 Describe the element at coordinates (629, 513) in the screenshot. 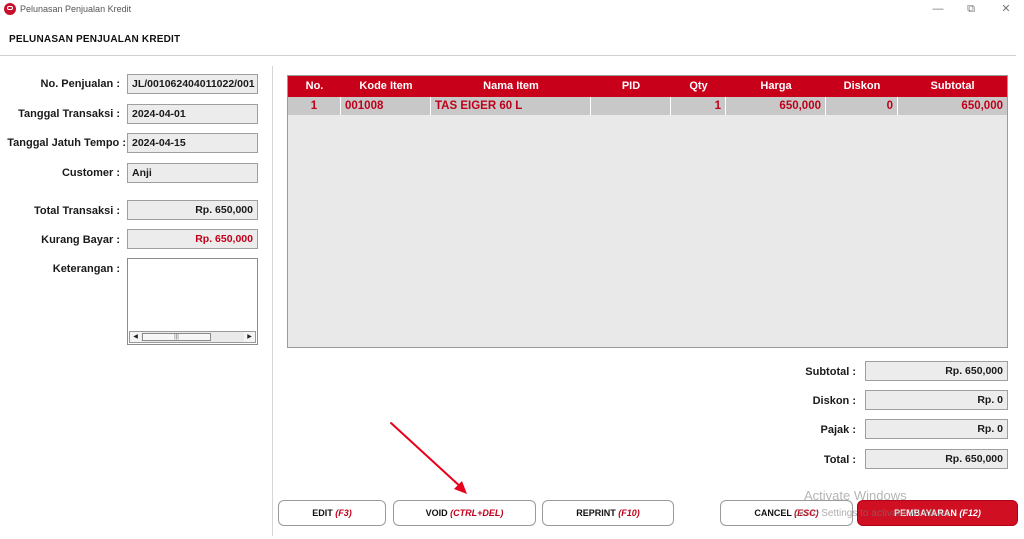

I see `reprint-shortcut: (F10)` at that location.